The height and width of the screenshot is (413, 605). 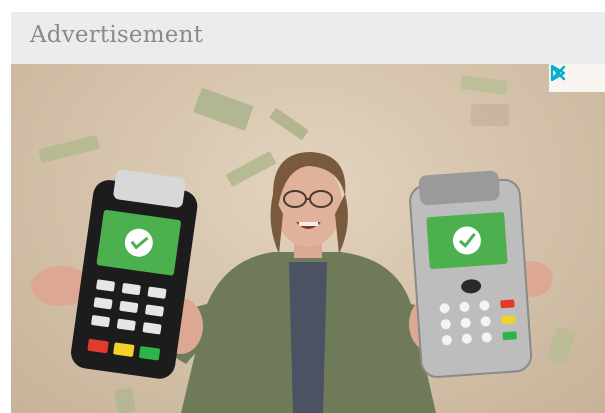 What do you see at coordinates (558, 73) in the screenshot?
I see `close-icon` at bounding box center [558, 73].